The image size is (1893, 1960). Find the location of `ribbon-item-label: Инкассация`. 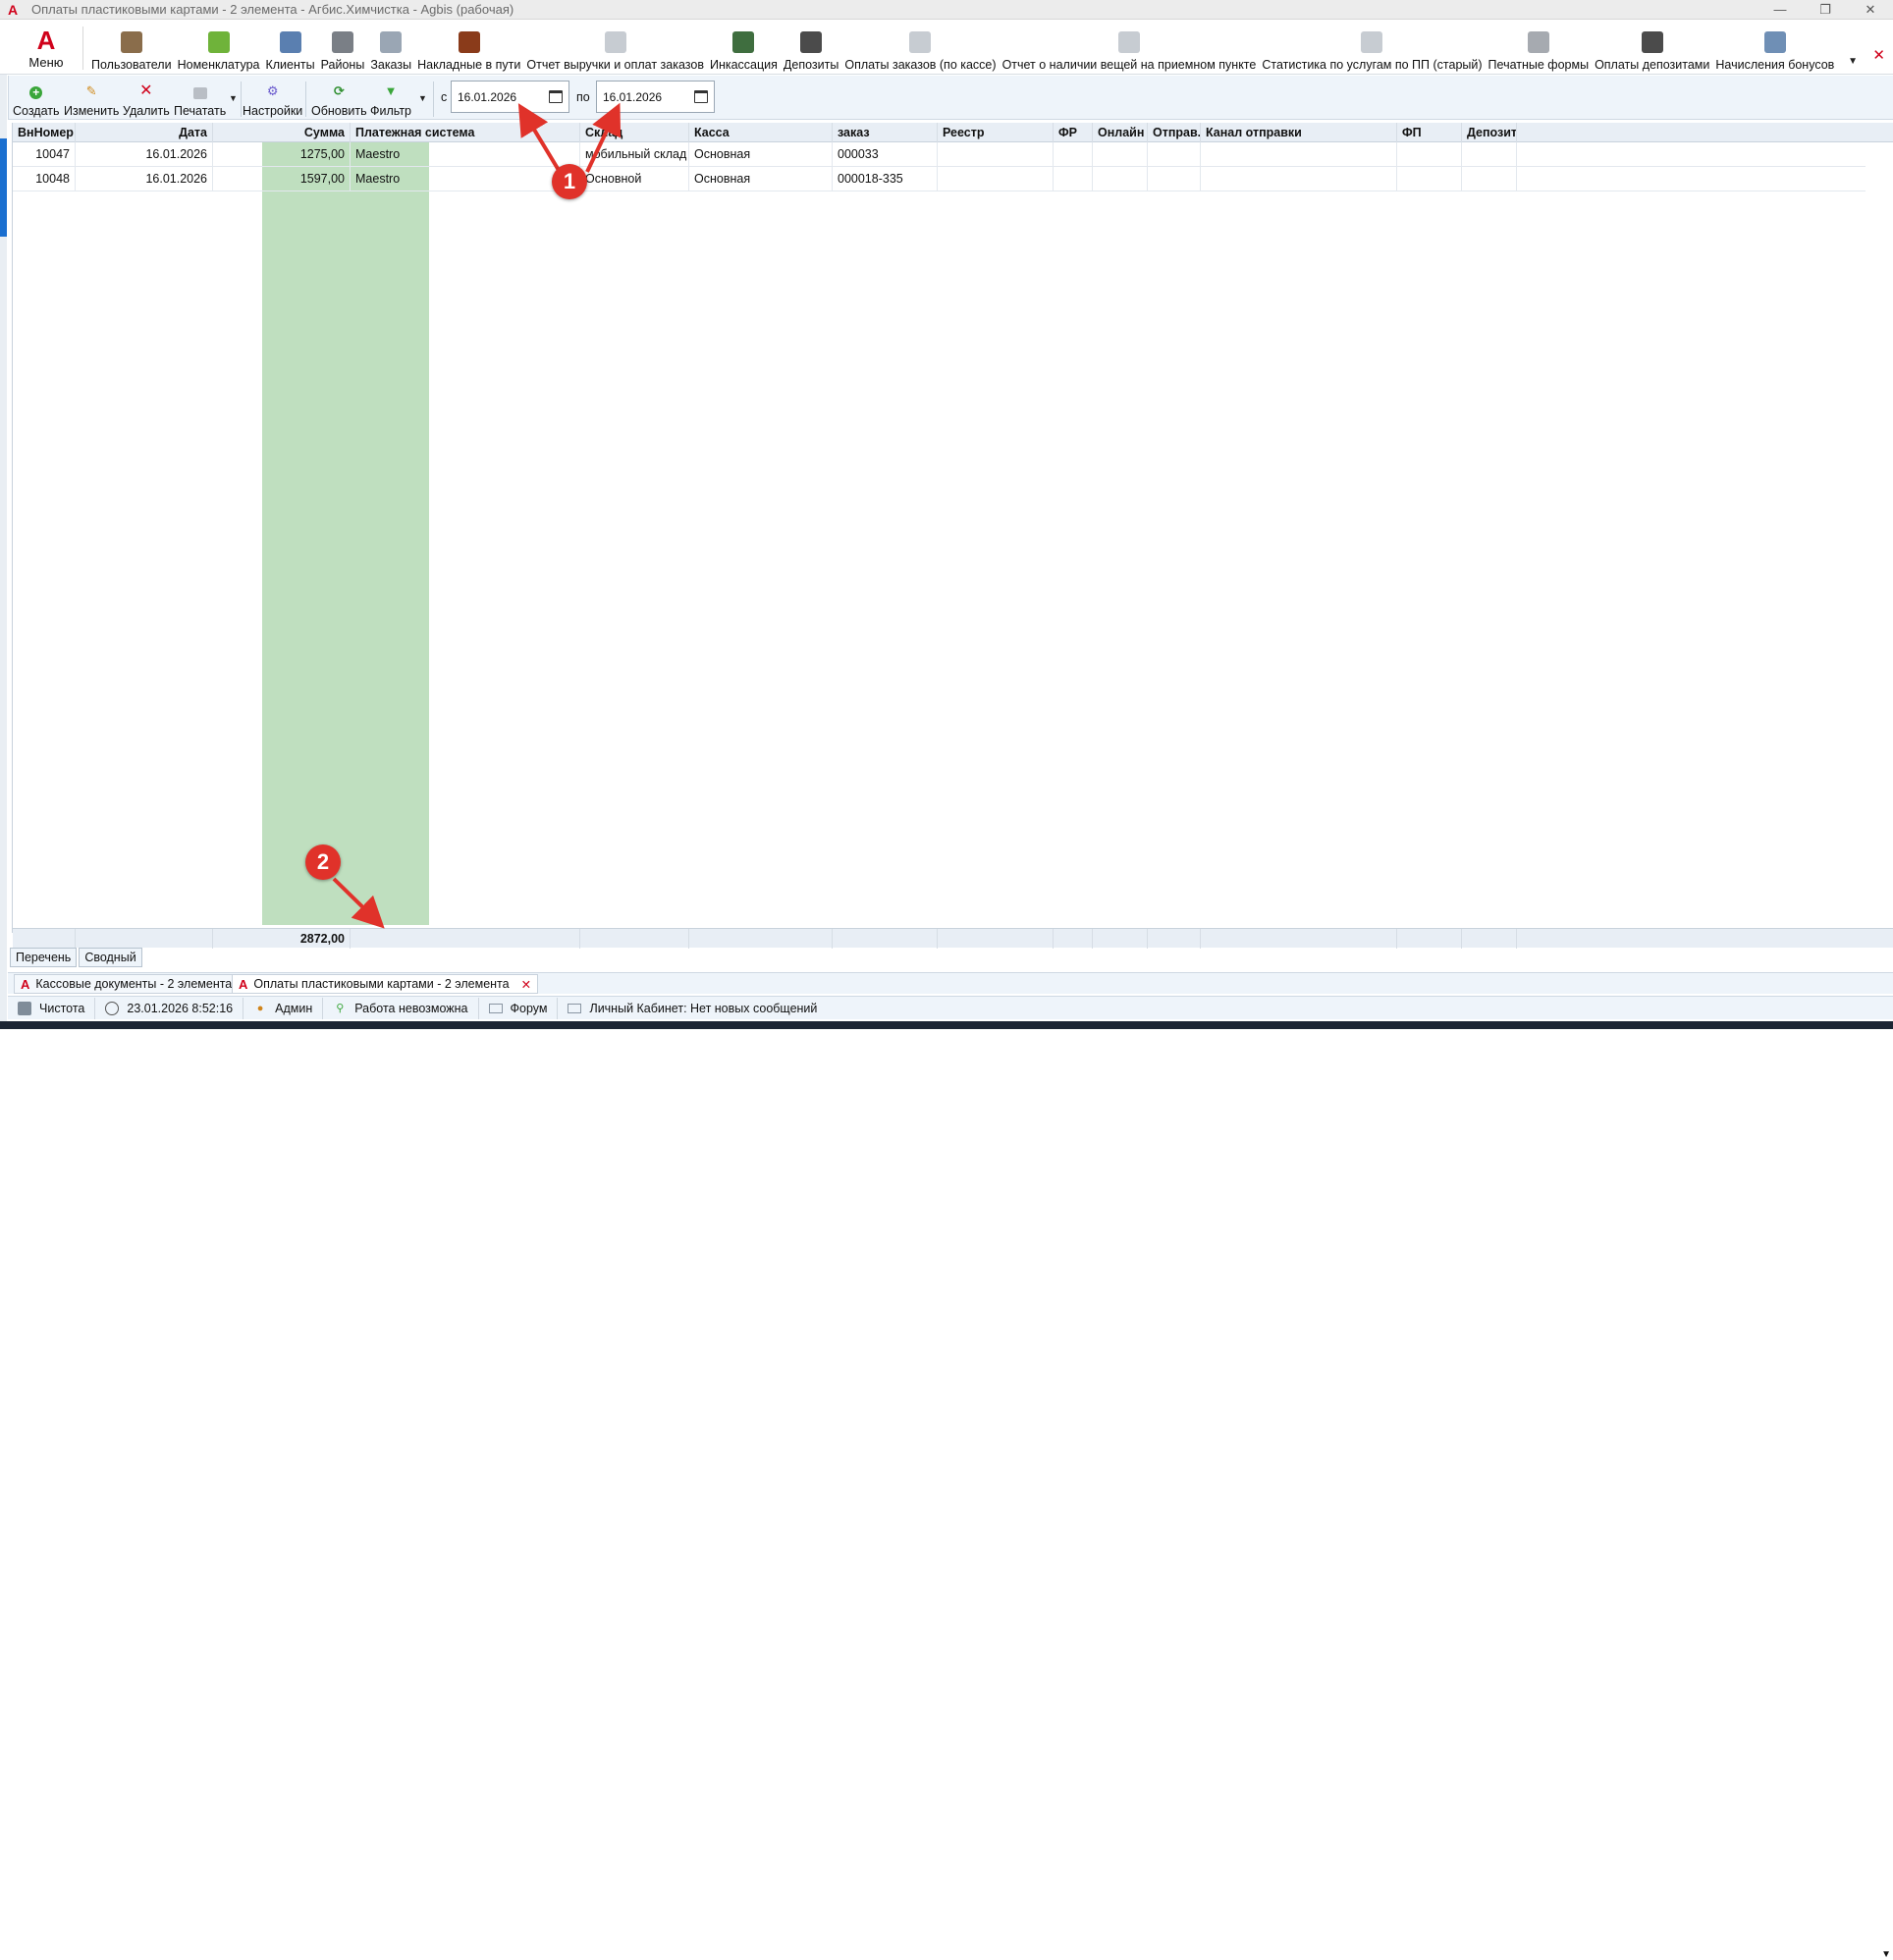

ribbon-item-label: Инкассация is located at coordinates (743, 65).